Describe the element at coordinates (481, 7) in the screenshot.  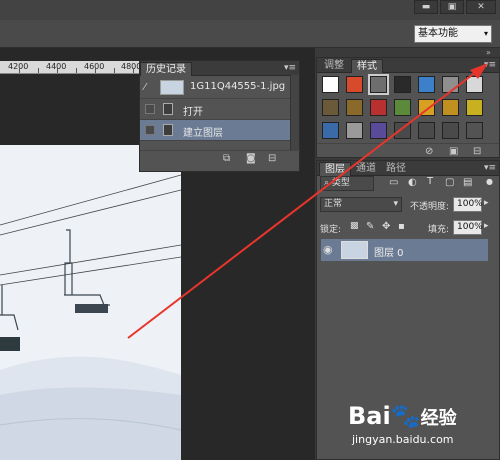
I see `close-window-button: ✕` at that location.